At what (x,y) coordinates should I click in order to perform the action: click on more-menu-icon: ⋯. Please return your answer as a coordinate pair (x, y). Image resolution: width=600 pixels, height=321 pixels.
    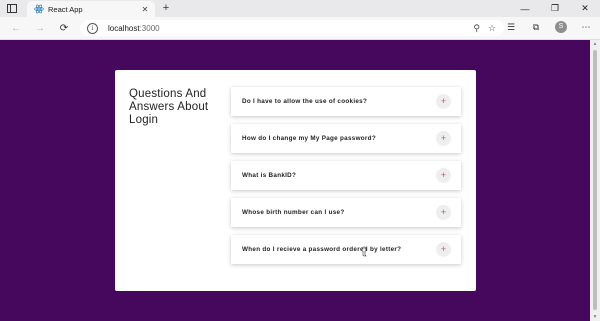
    Looking at the image, I should click on (586, 27).